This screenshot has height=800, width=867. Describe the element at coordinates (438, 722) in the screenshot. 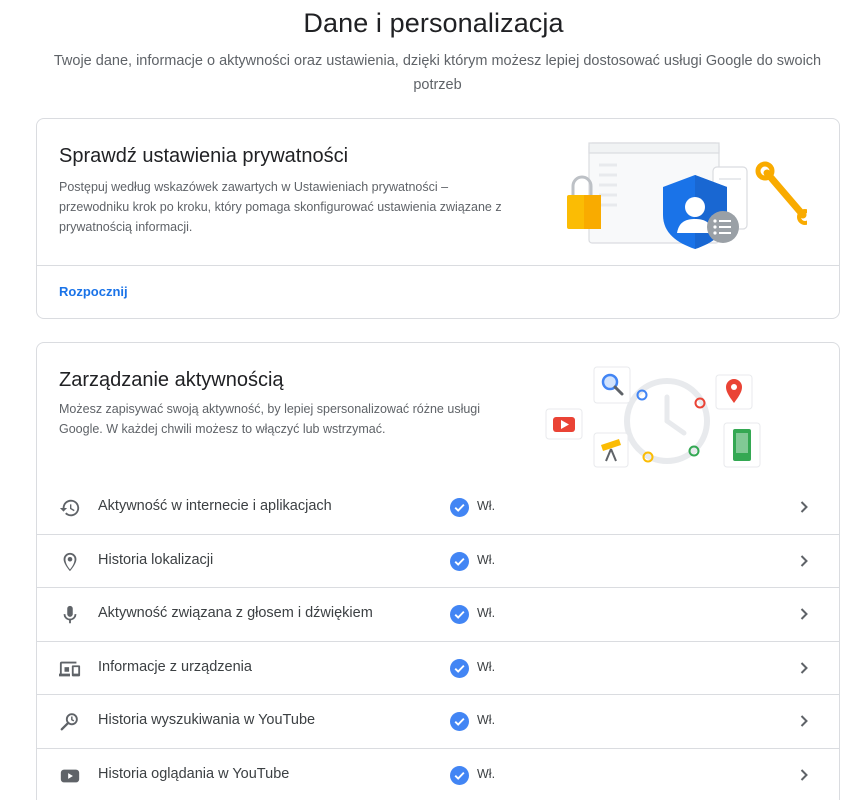

I see `activity-row-youtube-search-history: Historia wyszukiwania w YouTube Wł.` at that location.